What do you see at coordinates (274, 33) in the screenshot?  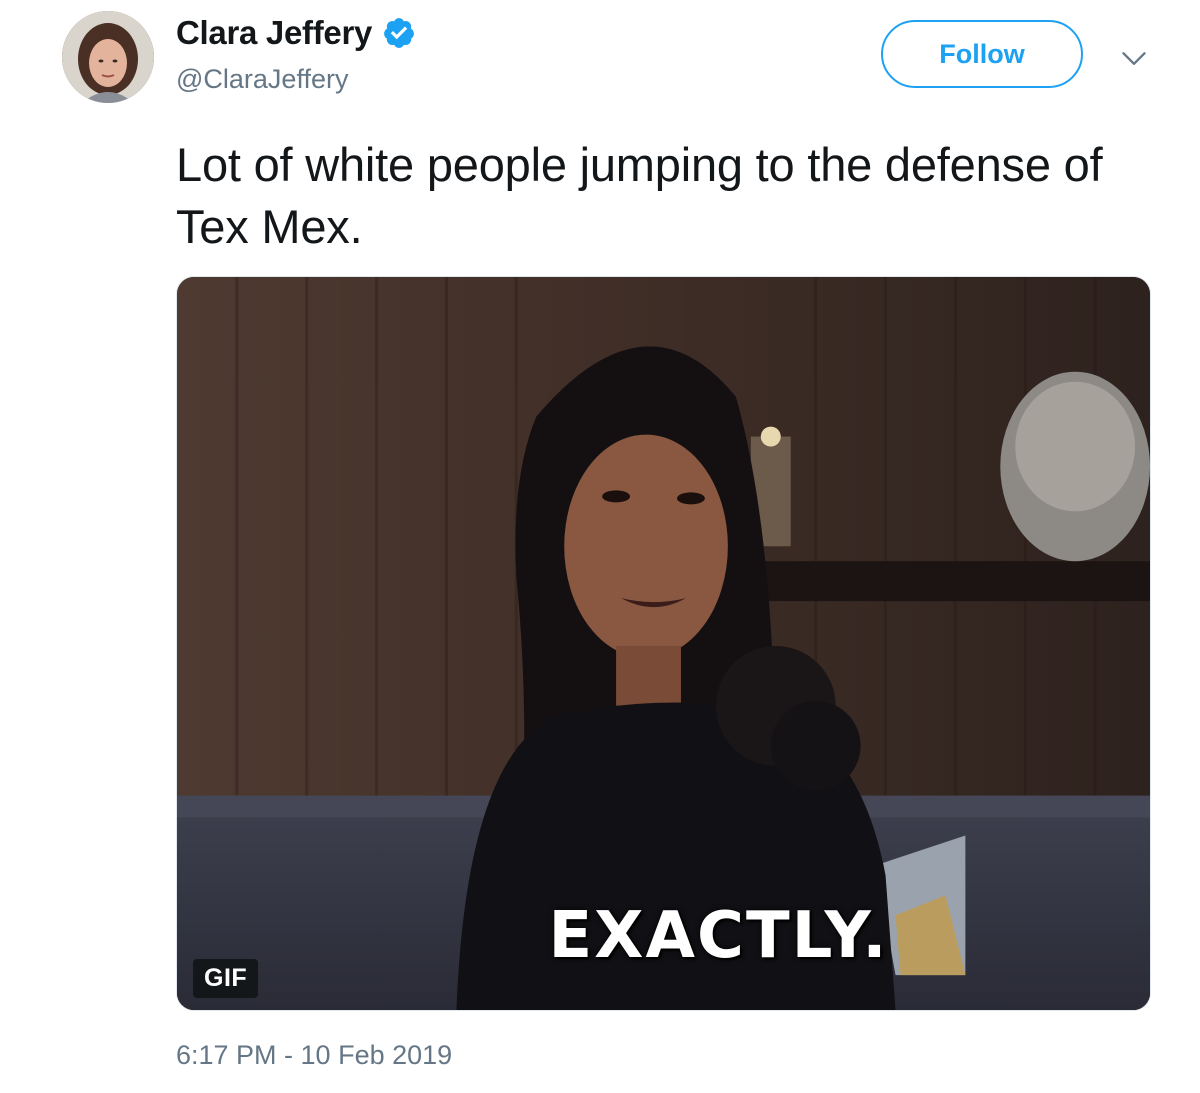 I see `author-name: Clara Jeffery` at bounding box center [274, 33].